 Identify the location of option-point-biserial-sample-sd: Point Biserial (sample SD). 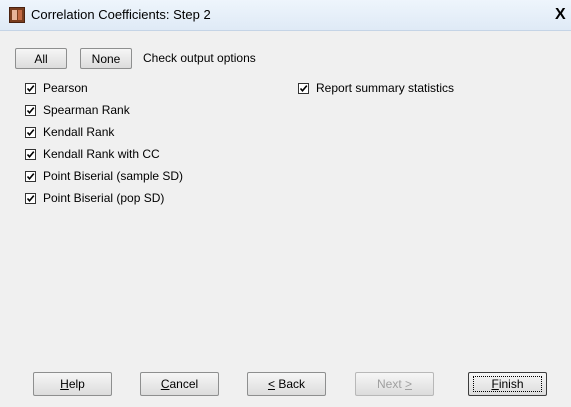
(104, 176).